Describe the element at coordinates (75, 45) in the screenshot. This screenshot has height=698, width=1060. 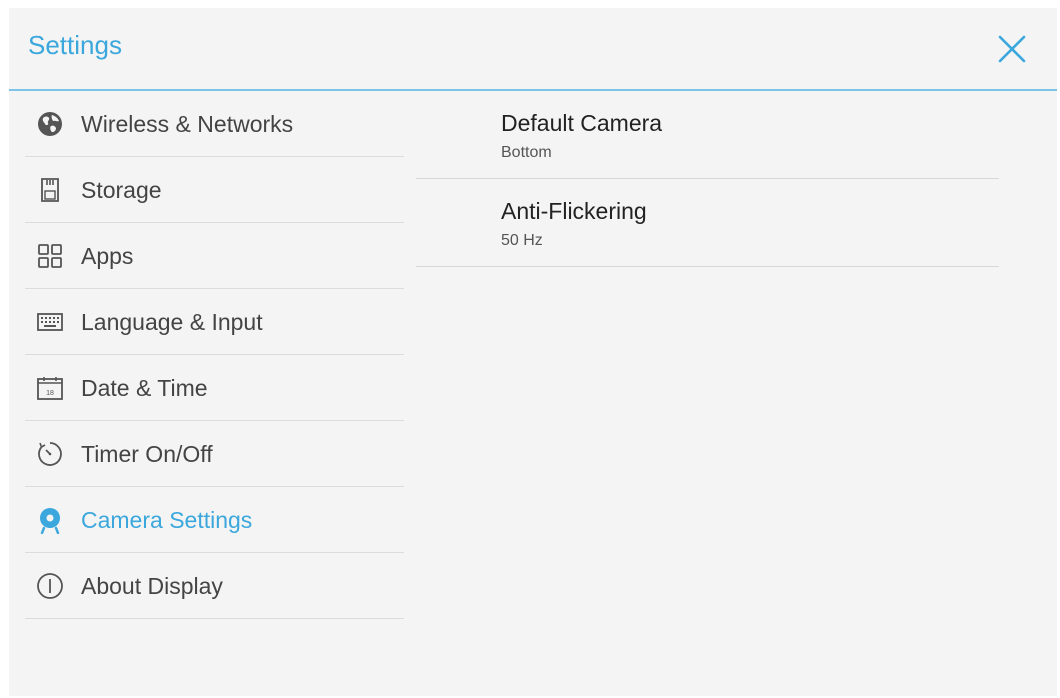
I see `page-title: Settings` at that location.